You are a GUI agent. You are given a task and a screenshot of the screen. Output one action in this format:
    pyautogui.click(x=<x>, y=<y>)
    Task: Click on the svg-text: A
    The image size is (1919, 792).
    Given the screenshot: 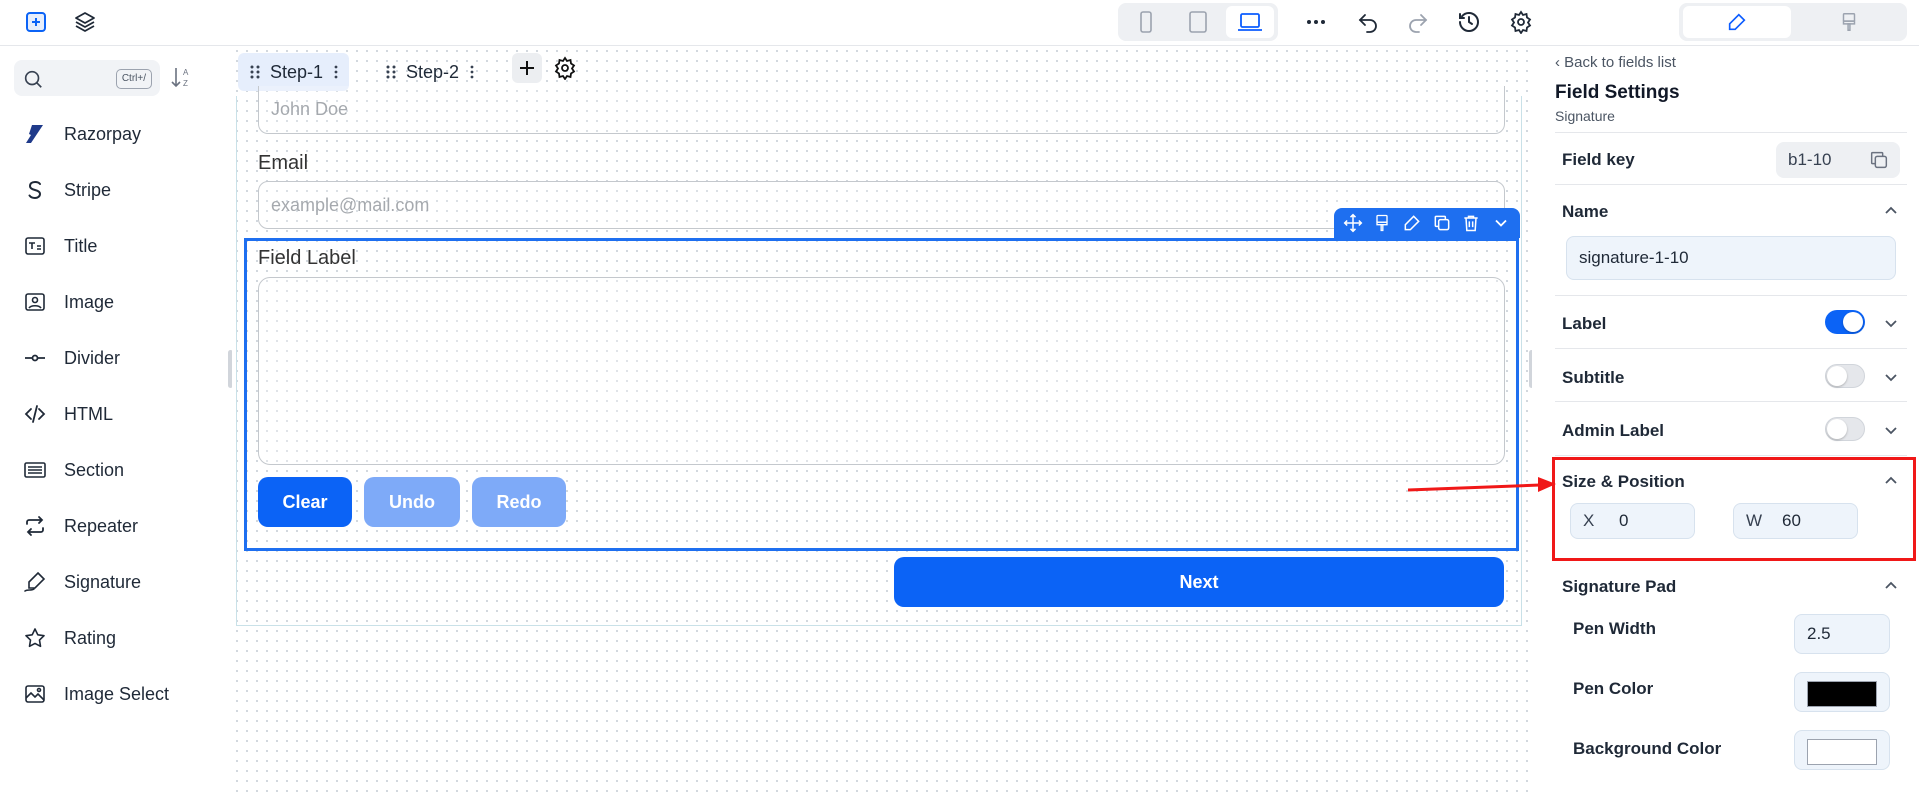 What is the action you would take?
    pyautogui.click(x=186, y=72)
    